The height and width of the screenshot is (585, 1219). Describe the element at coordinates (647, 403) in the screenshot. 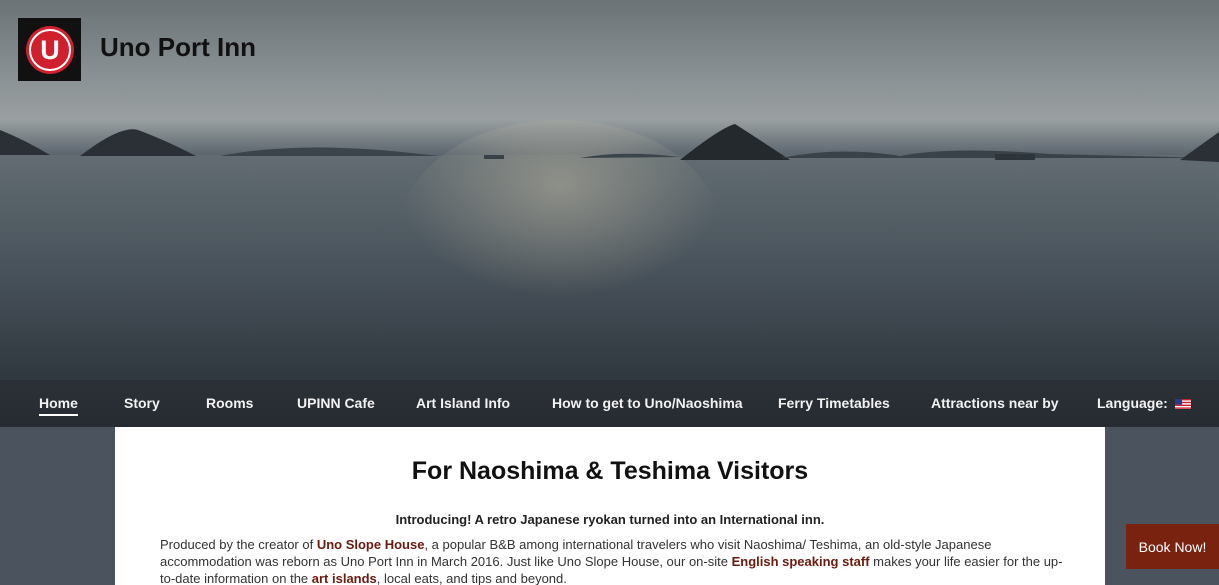

I see `nav-how-to-get: How to get to Uno/Naoshima` at that location.